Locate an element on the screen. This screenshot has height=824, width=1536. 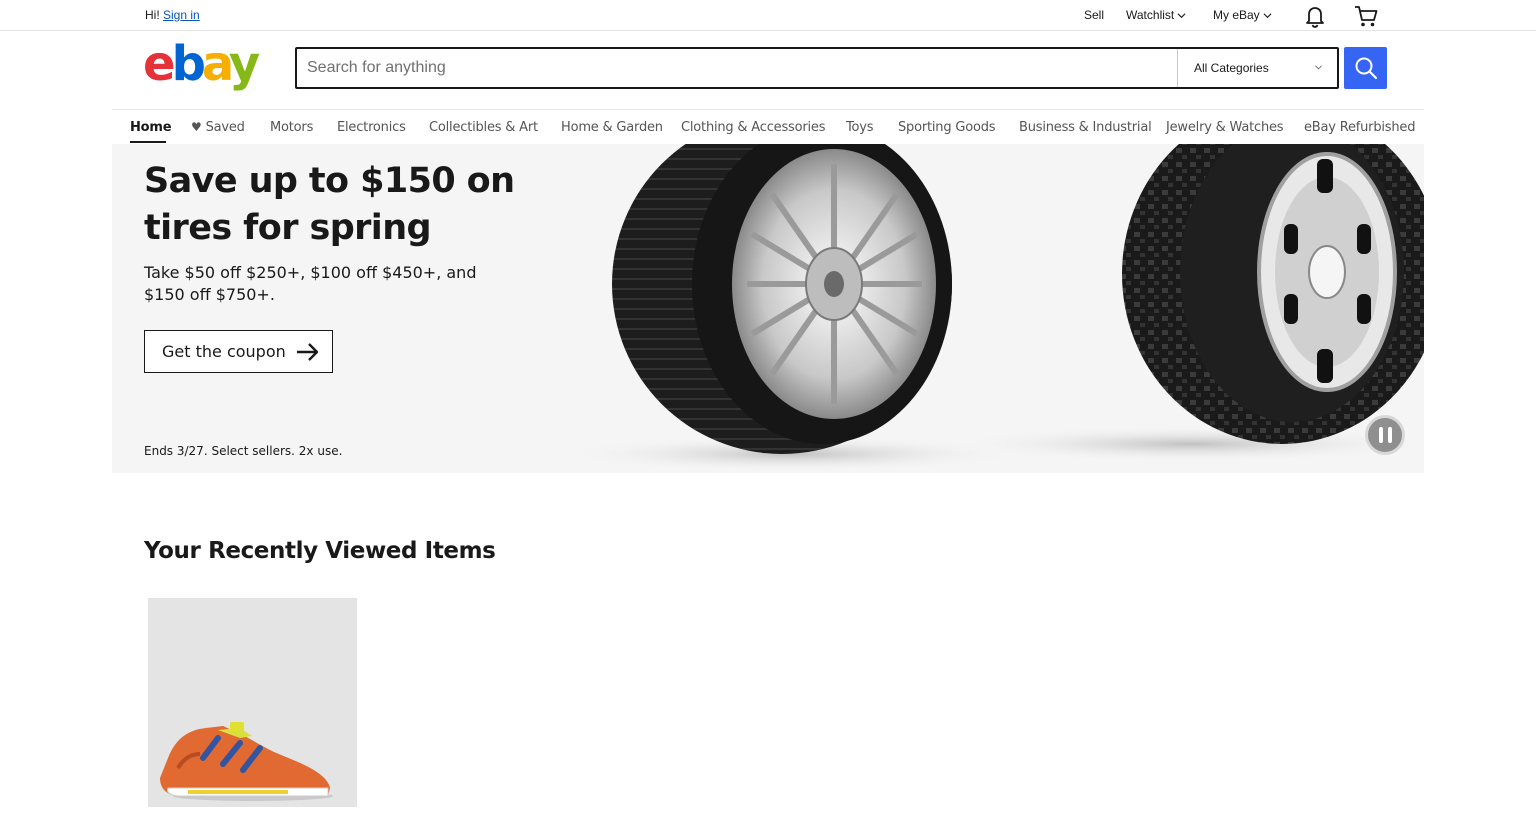
sell-link: Sell is located at coordinates (1094, 15).